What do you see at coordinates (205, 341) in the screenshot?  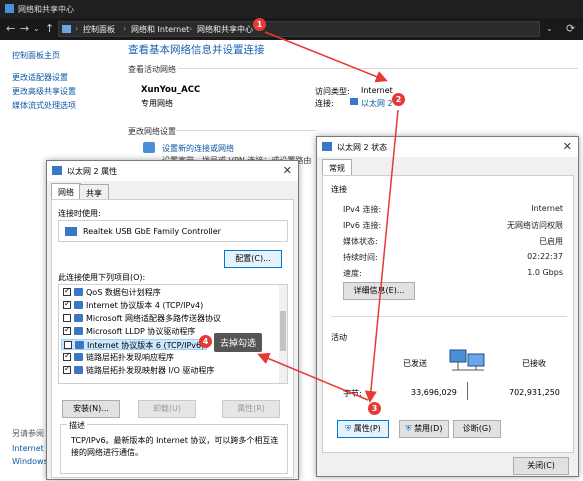 I see `step-marker-4: 4` at bounding box center [205, 341].